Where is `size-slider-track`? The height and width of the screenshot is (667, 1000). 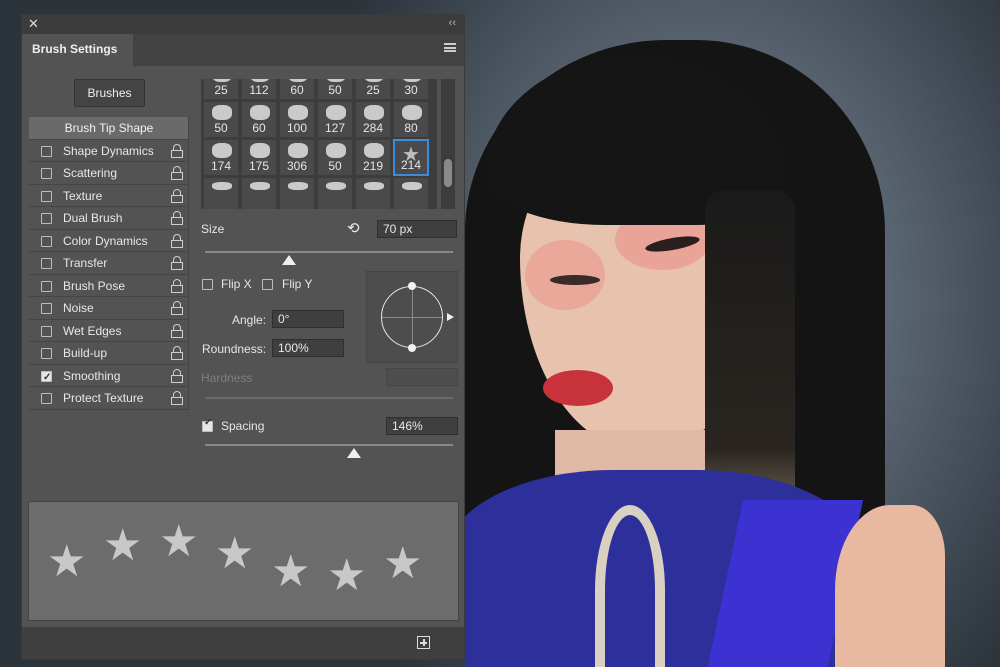 size-slider-track is located at coordinates (329, 252).